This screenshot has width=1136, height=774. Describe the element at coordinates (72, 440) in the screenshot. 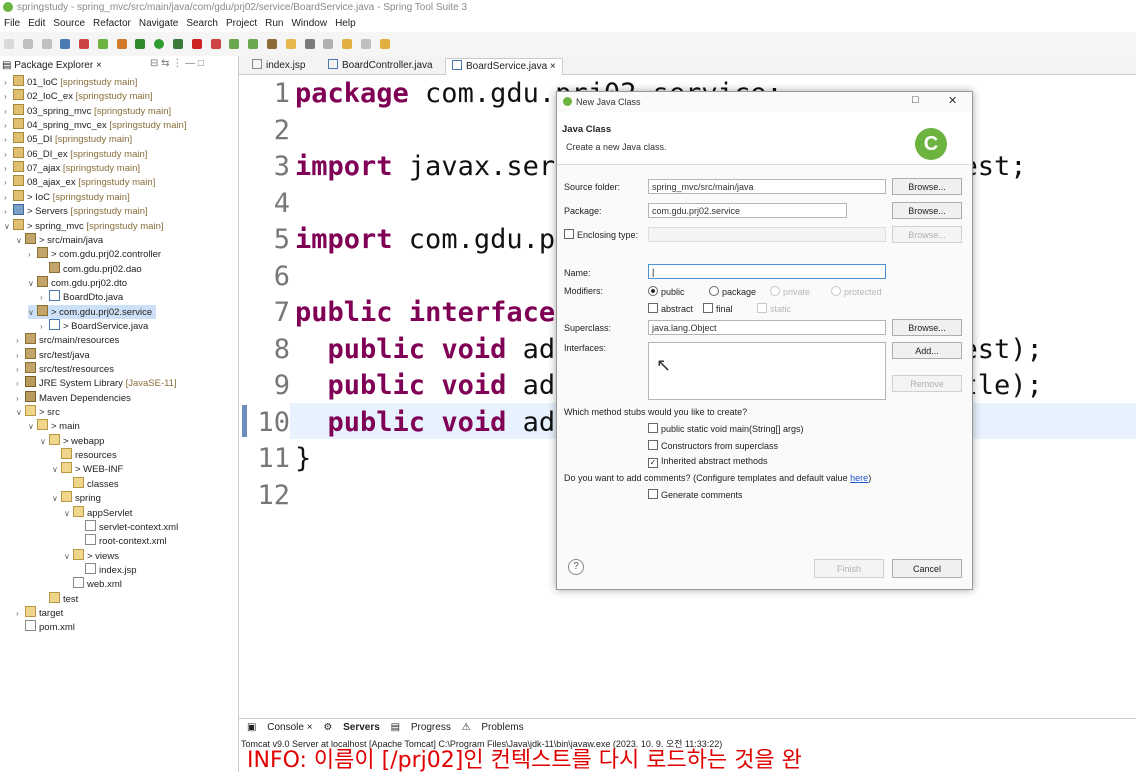

I see `tree-item: ∨ > webapp` at that location.